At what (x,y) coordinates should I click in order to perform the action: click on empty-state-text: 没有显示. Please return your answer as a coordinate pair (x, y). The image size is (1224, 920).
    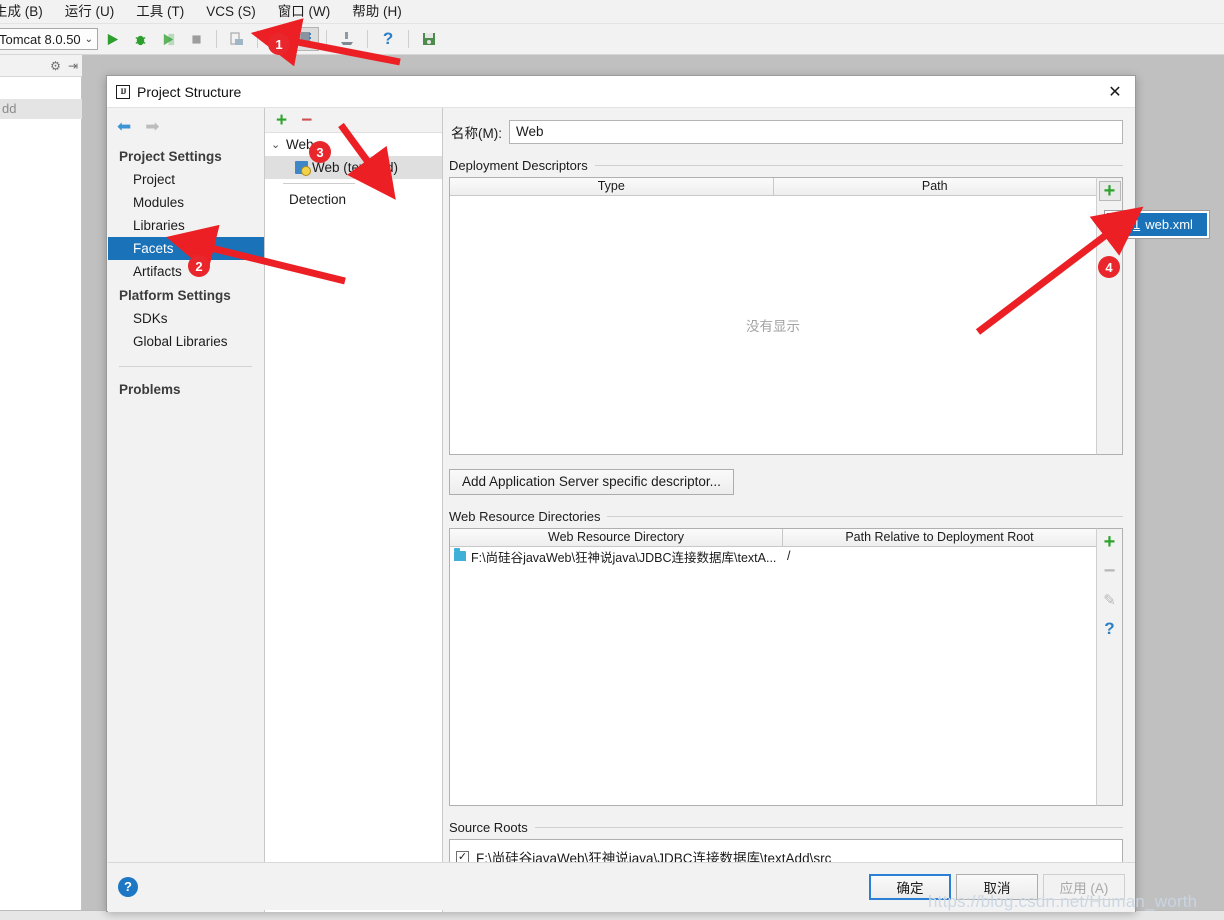
    Looking at the image, I should click on (773, 326).